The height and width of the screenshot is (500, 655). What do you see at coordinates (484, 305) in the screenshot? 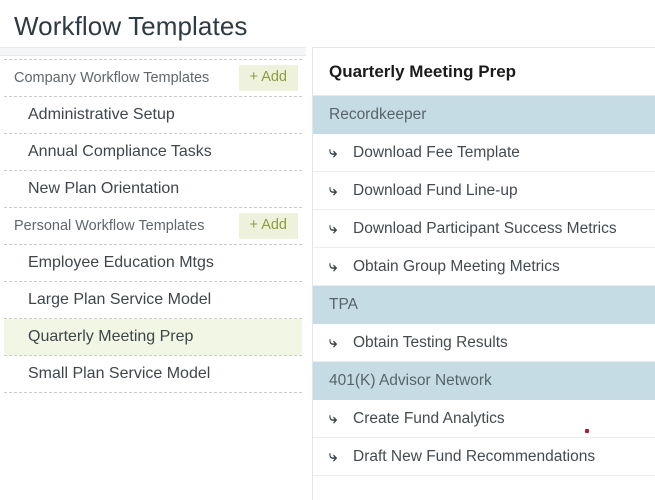
I see `task-section-header: TPA` at bounding box center [484, 305].